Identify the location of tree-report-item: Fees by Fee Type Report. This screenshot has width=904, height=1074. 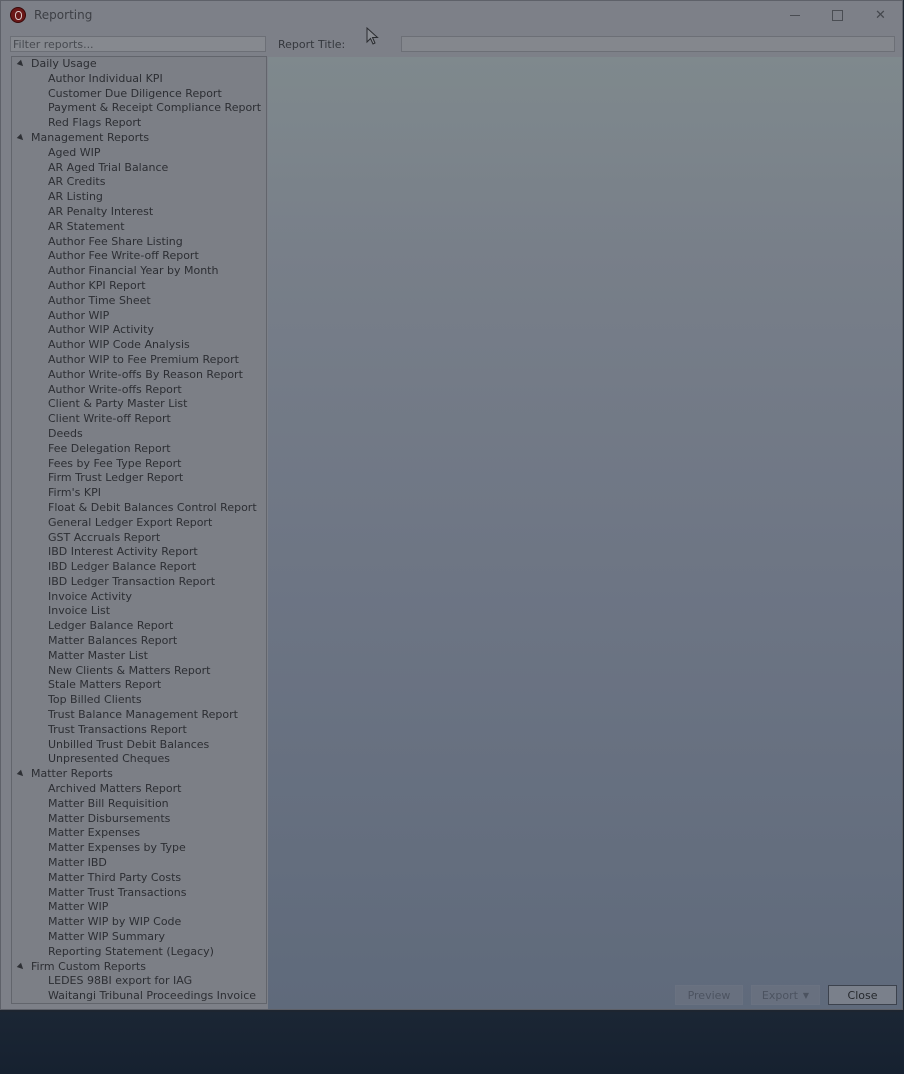
(139, 464).